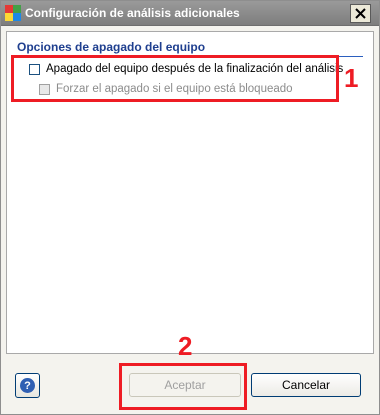 Image resolution: width=380 pixels, height=415 pixels. I want to click on annotation-number-2: 2, so click(185, 346).